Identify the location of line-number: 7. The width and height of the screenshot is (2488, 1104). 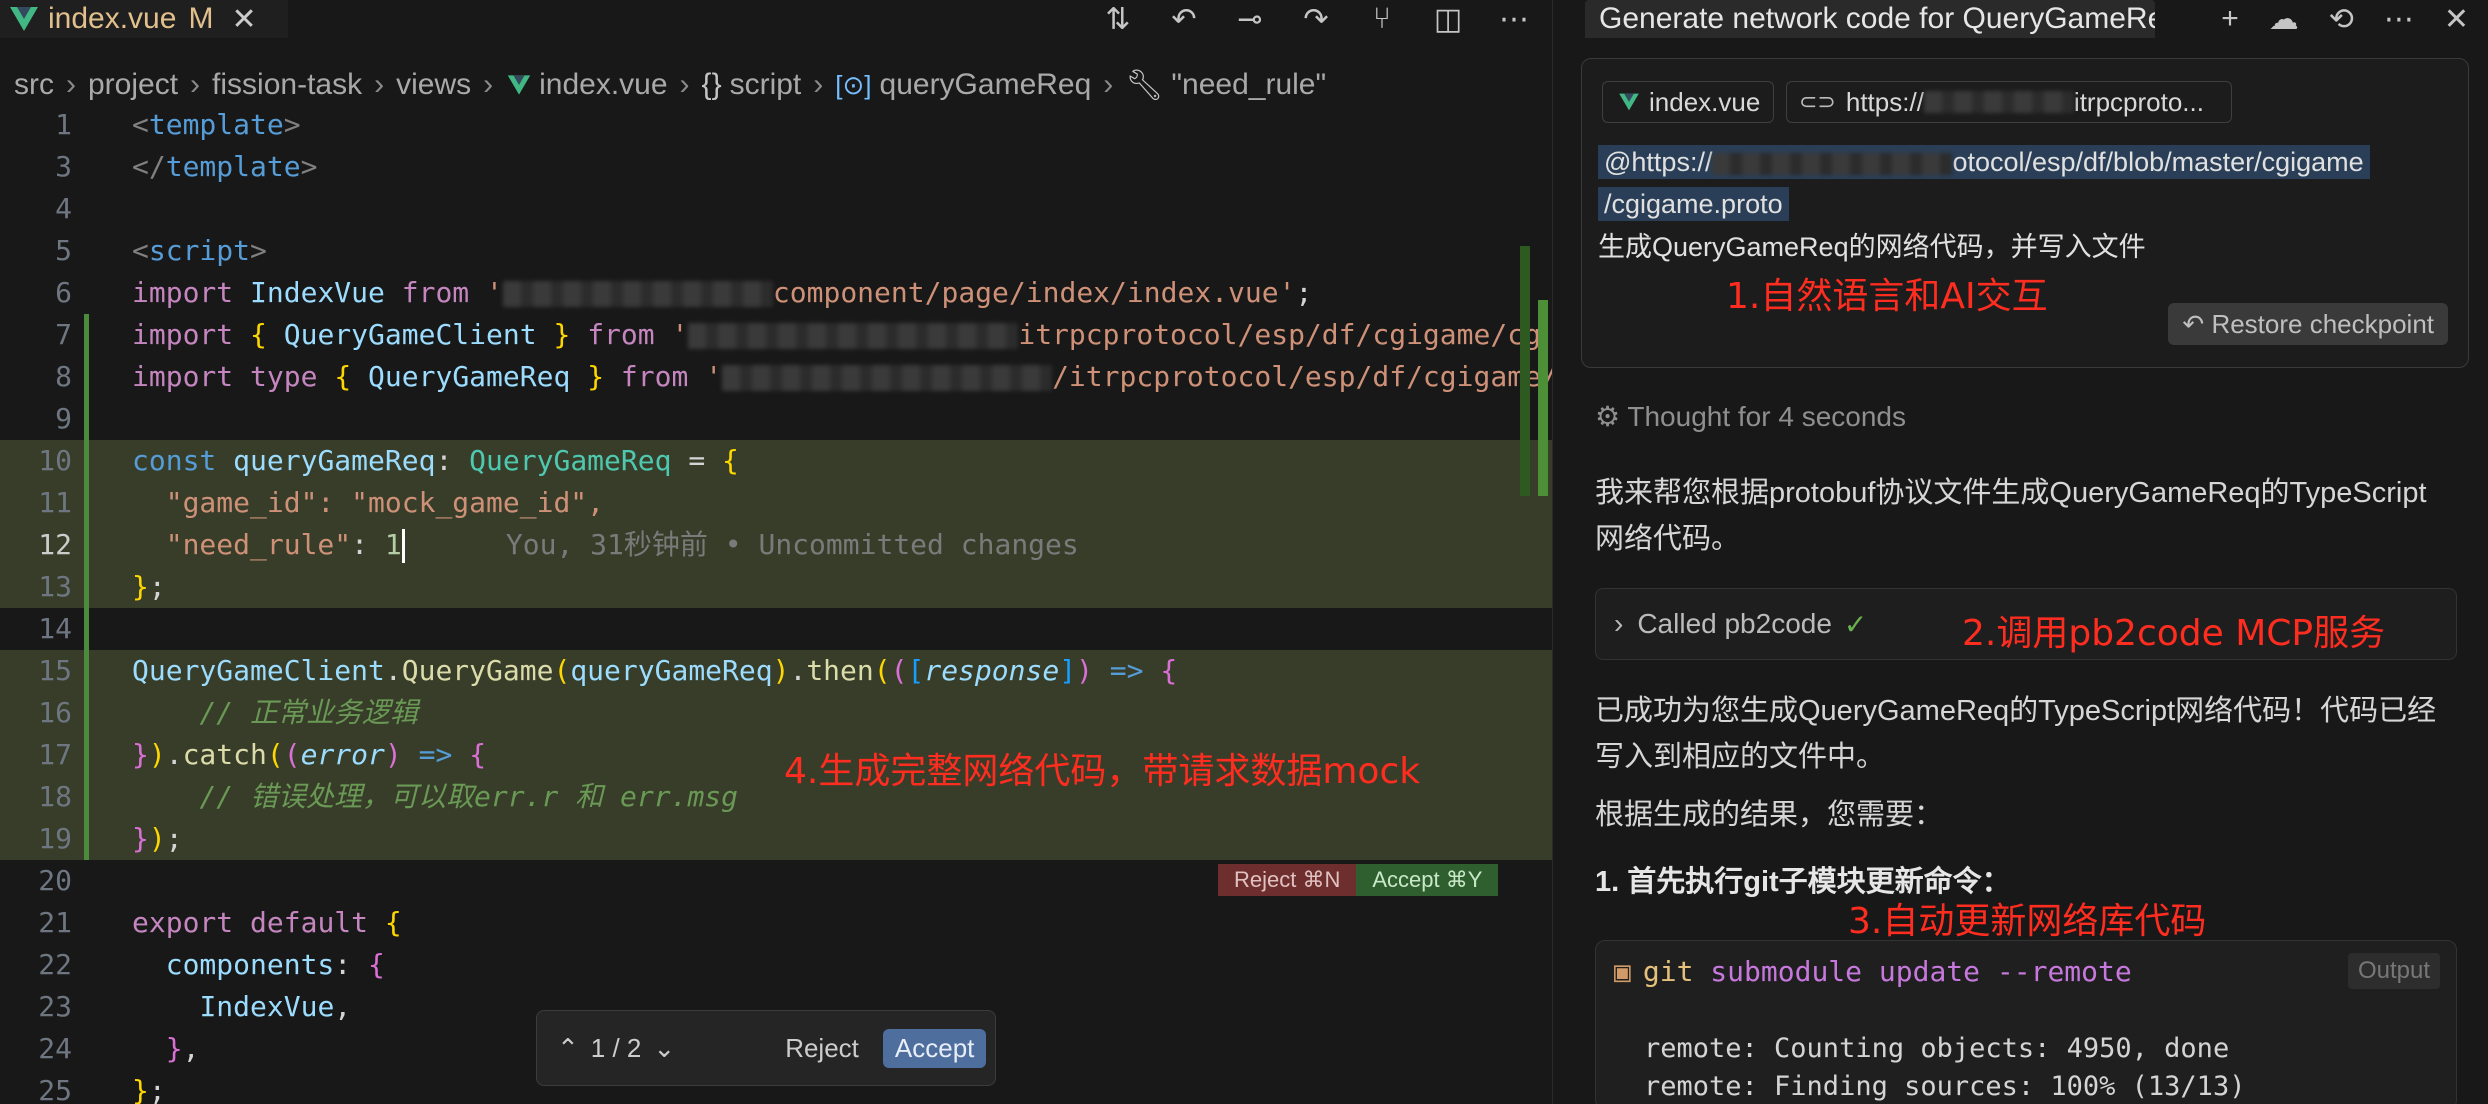
(63, 334).